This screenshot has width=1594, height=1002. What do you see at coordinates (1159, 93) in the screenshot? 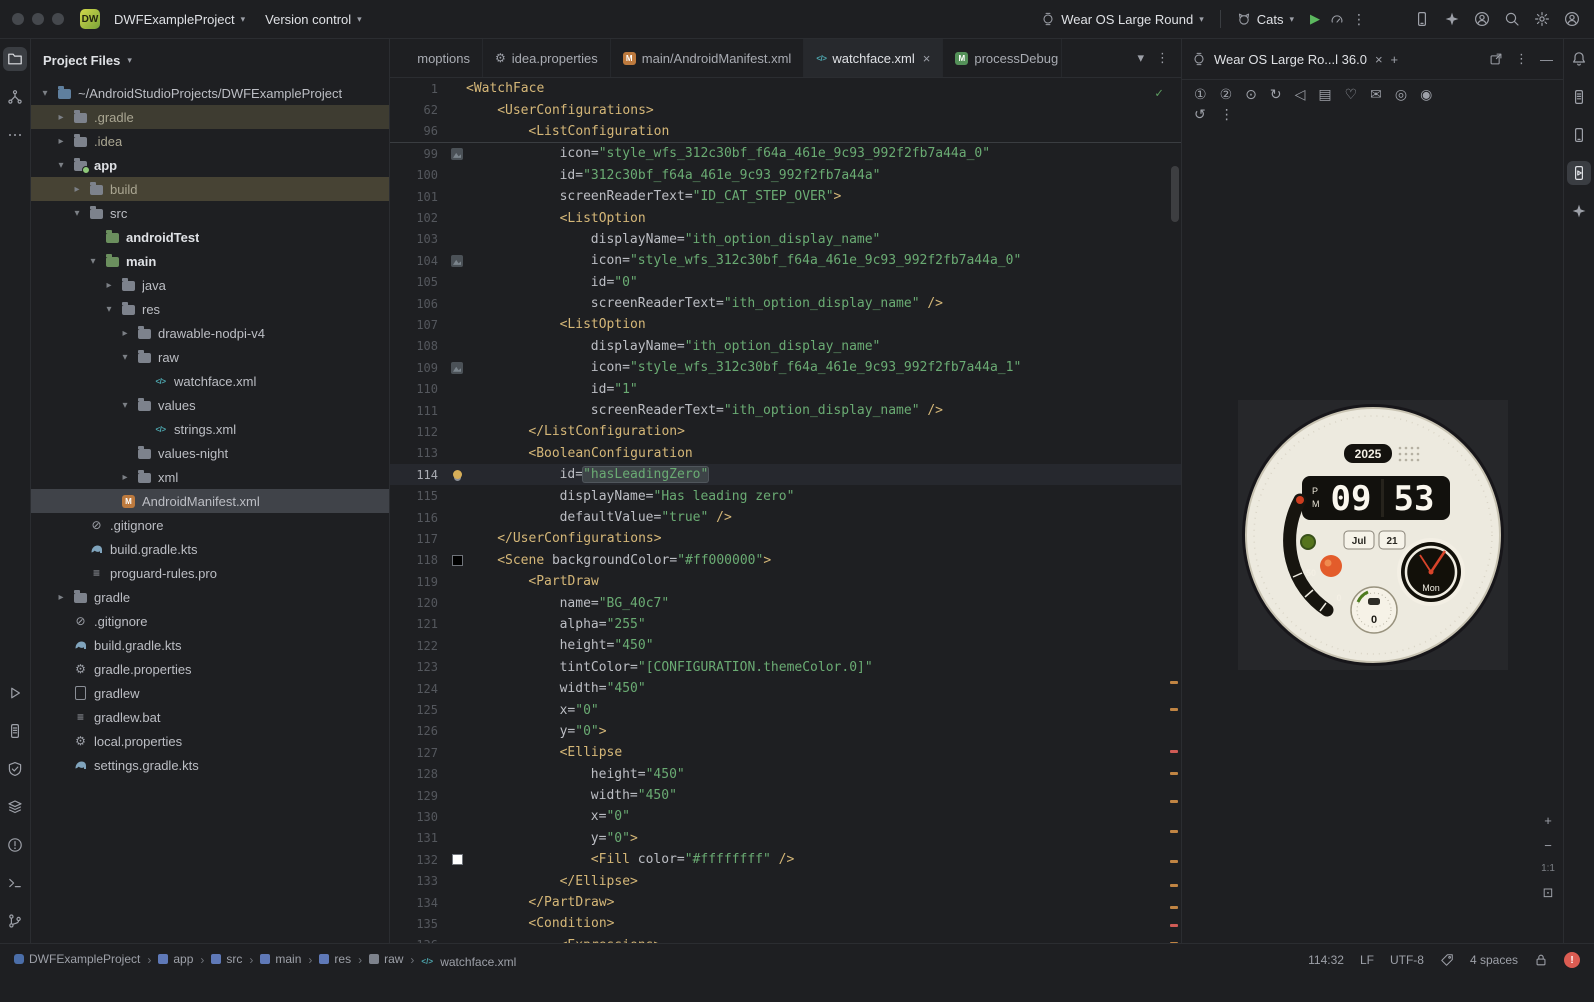
I see `inspection-status-icon: ✓` at bounding box center [1159, 93].